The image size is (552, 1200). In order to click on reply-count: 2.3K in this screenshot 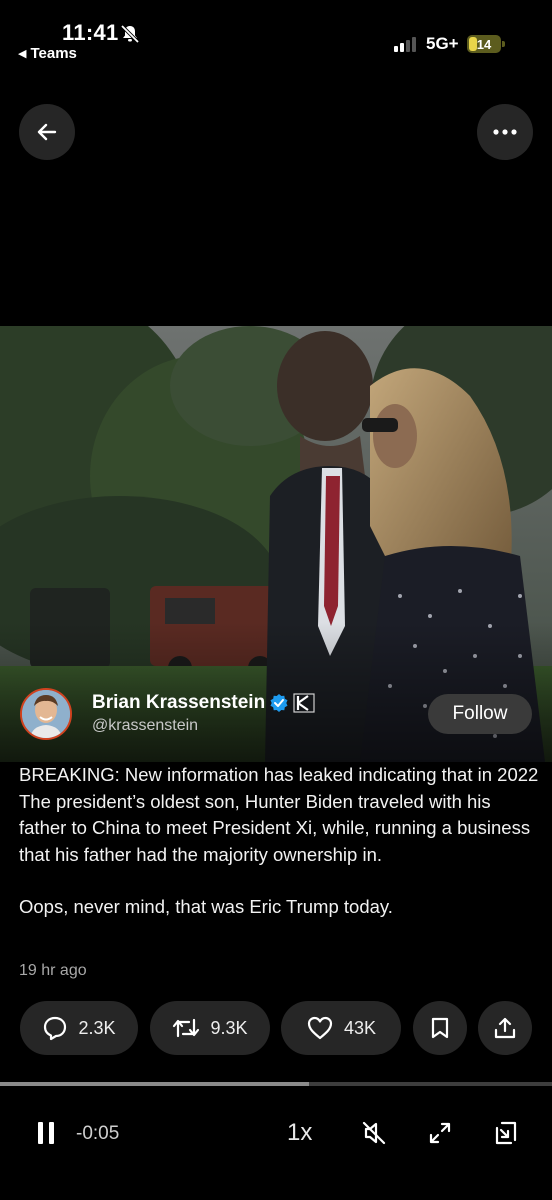, I will do `click(97, 1027)`.